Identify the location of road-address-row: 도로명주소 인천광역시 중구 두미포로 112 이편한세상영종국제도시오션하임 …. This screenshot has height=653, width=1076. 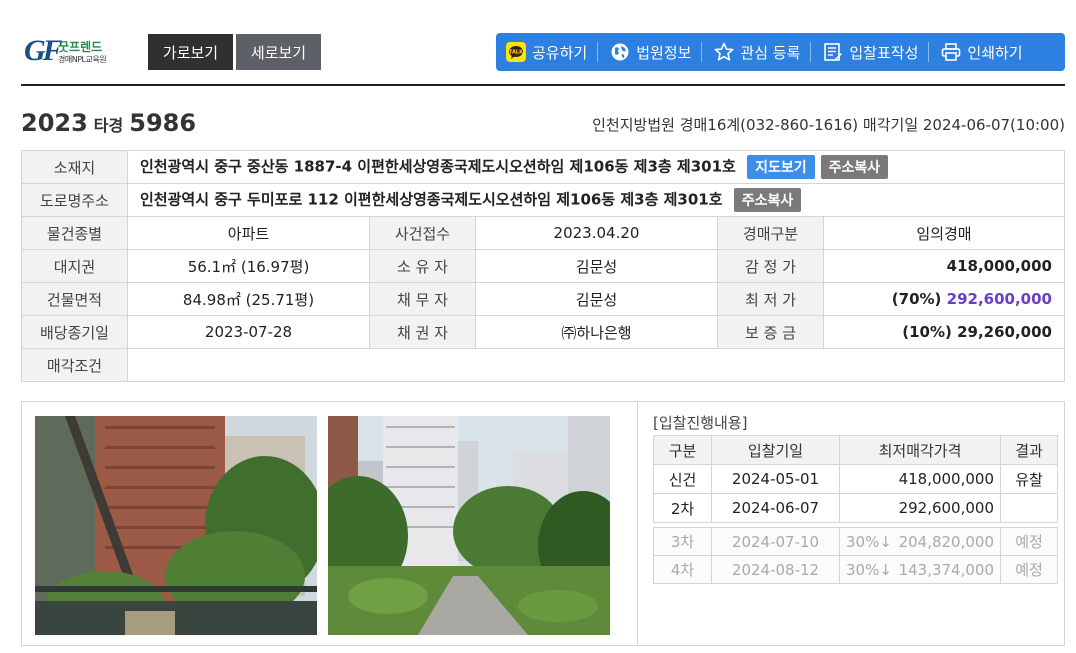
(543, 200).